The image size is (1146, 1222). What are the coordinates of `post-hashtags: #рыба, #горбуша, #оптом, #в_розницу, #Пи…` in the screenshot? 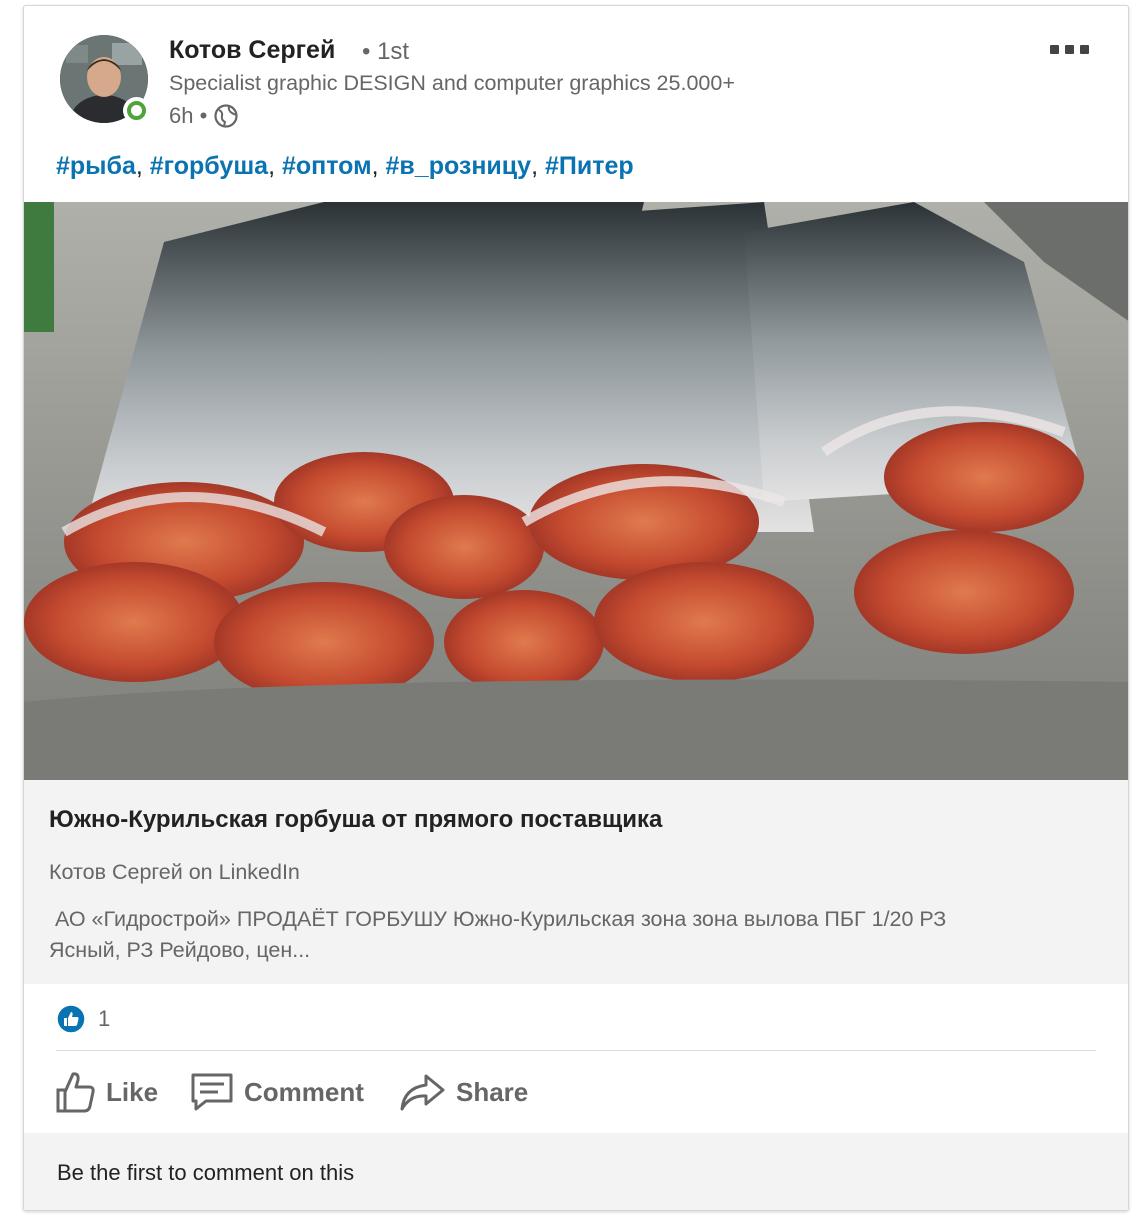 It's located at (345, 166).